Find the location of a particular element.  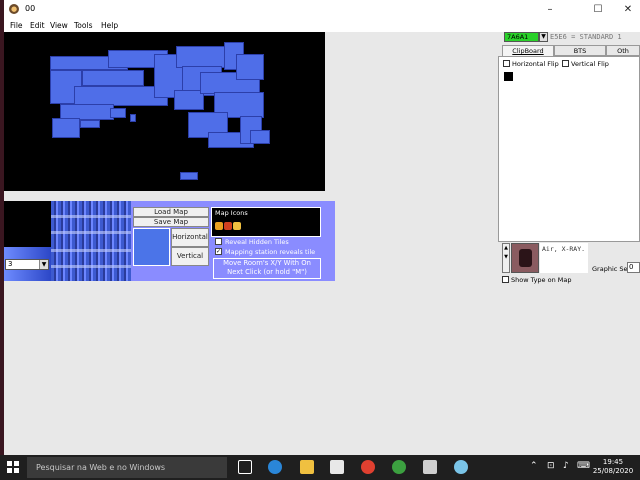

move-room-line1: Move Room's X/Y With On is located at coordinates (267, 263).